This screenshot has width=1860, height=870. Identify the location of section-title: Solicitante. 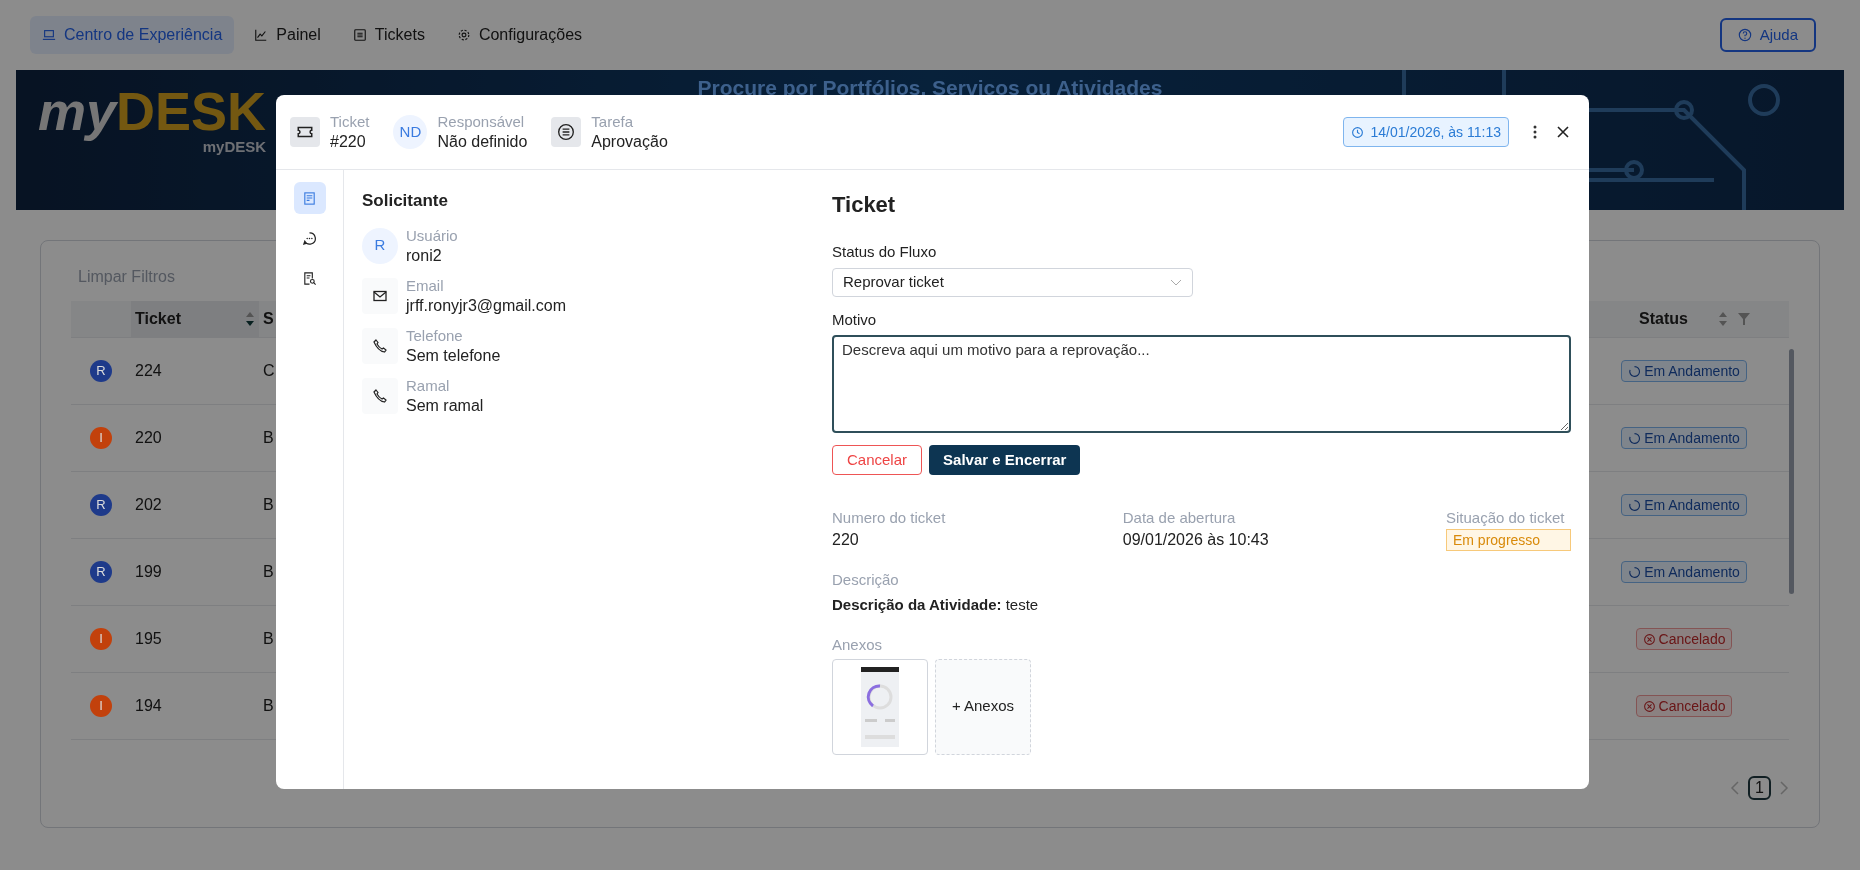
(405, 201).